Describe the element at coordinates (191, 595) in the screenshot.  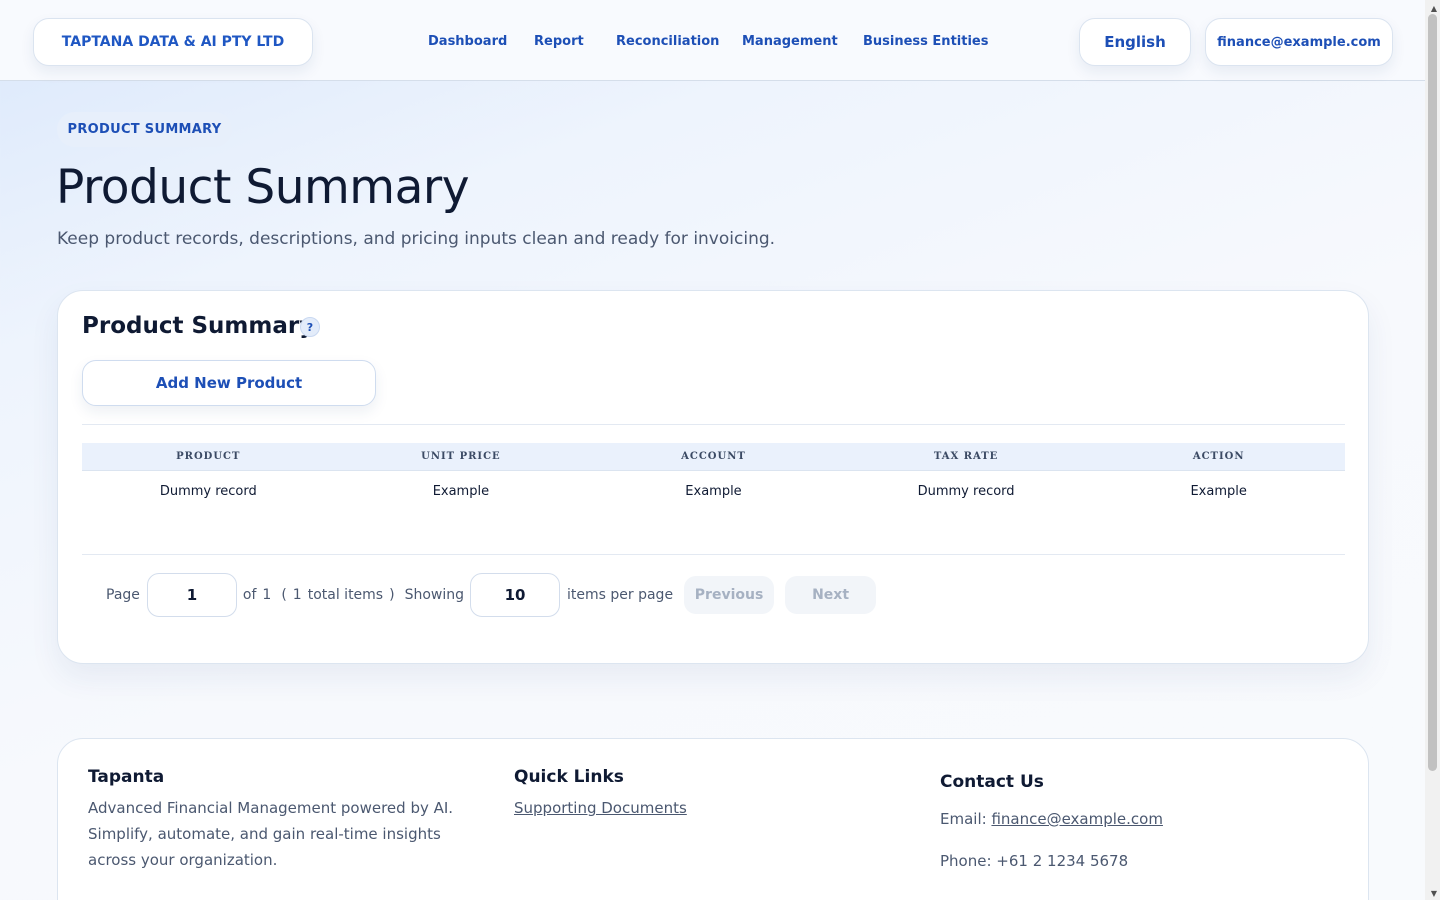
I see `page-number-input: 1` at that location.